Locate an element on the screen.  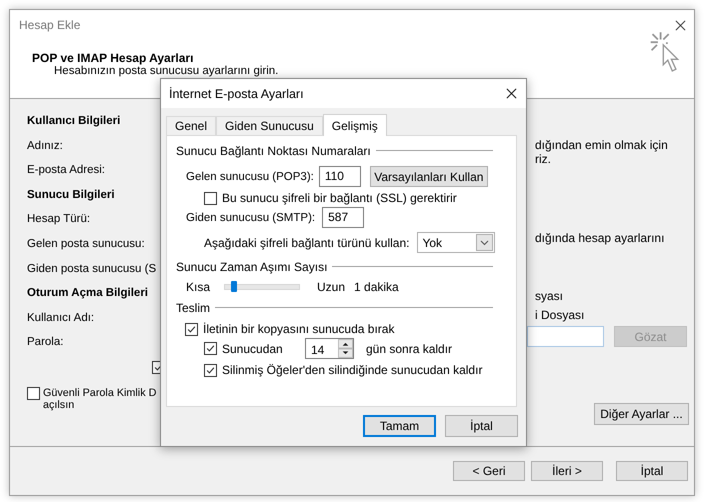
section-heading: Kullanıcı Bilgileri is located at coordinates (73, 122).